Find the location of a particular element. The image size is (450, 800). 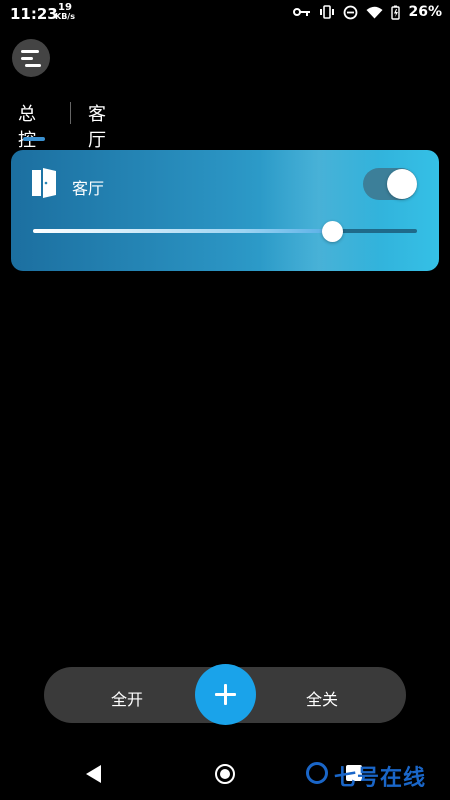

brightness-slider-thumb is located at coordinates (333, 231).